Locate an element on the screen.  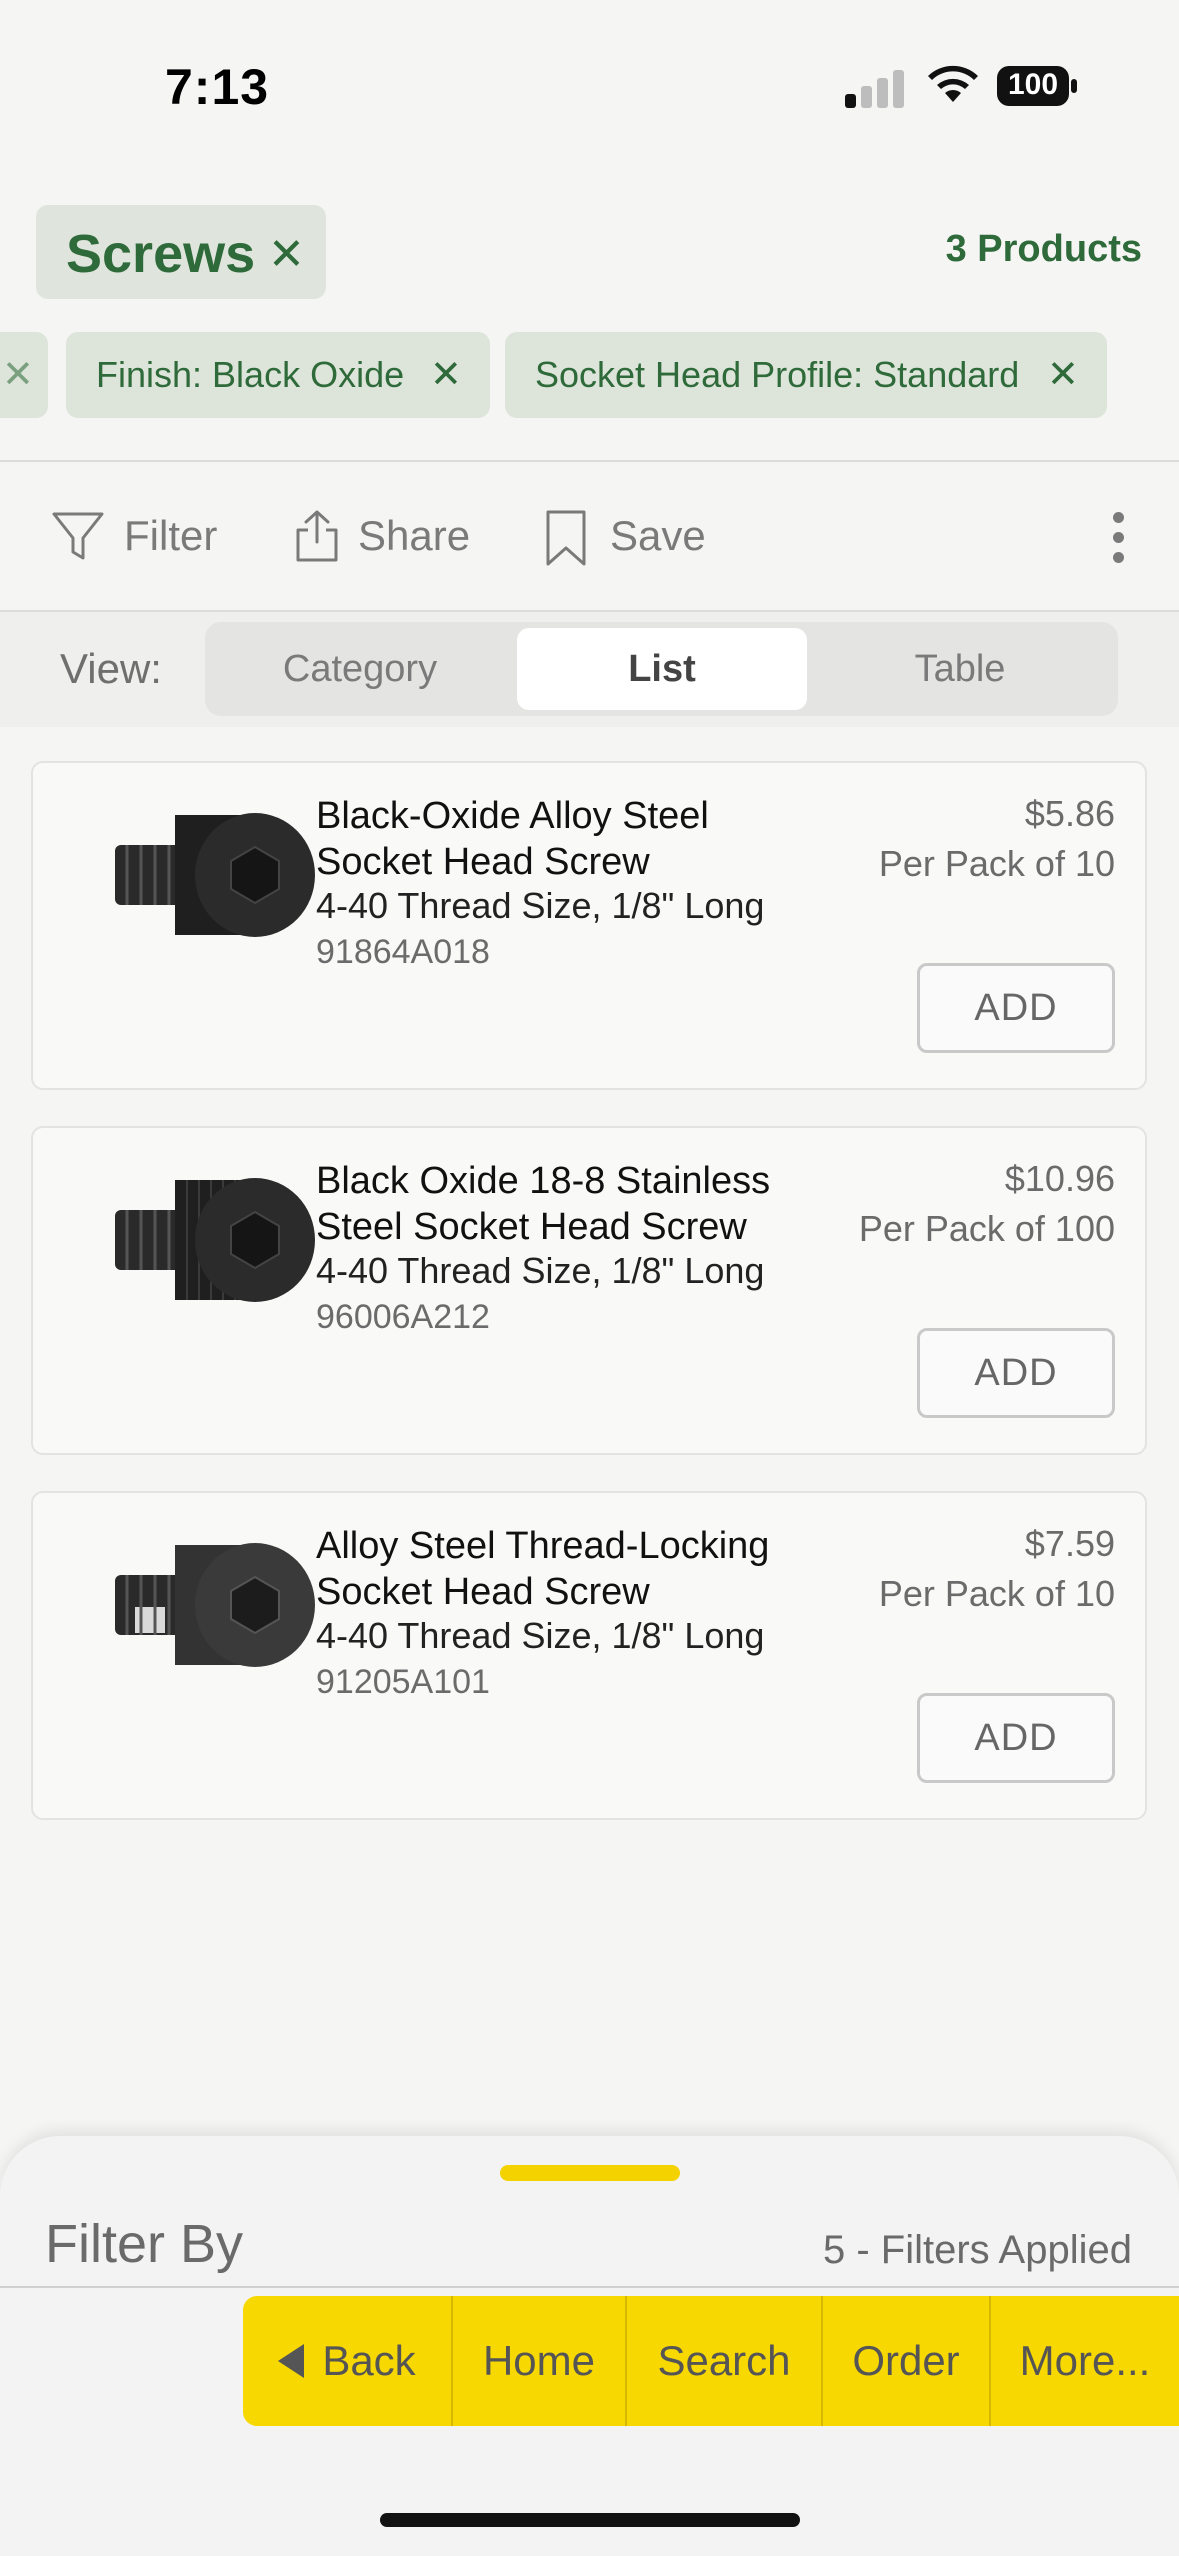
filters-applied-count: 5 - Filters Applied is located at coordinates (977, 2250).